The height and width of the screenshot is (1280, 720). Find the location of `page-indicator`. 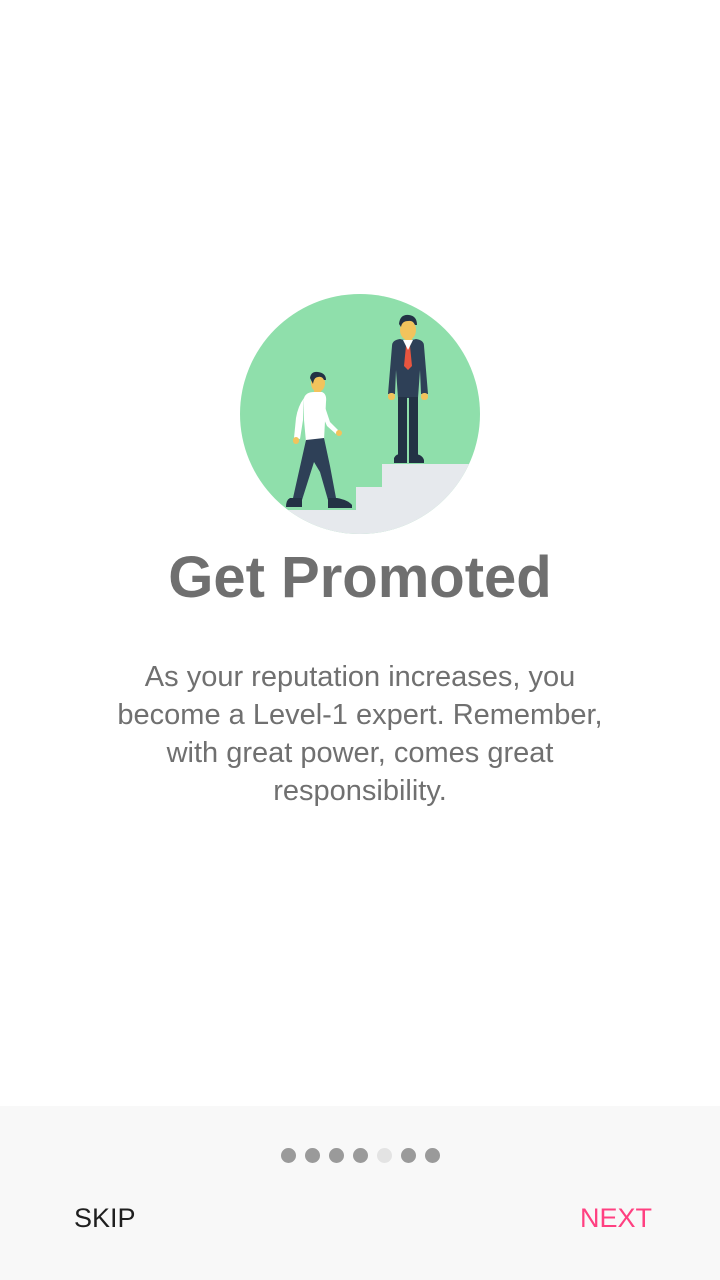

page-indicator is located at coordinates (360, 1156).